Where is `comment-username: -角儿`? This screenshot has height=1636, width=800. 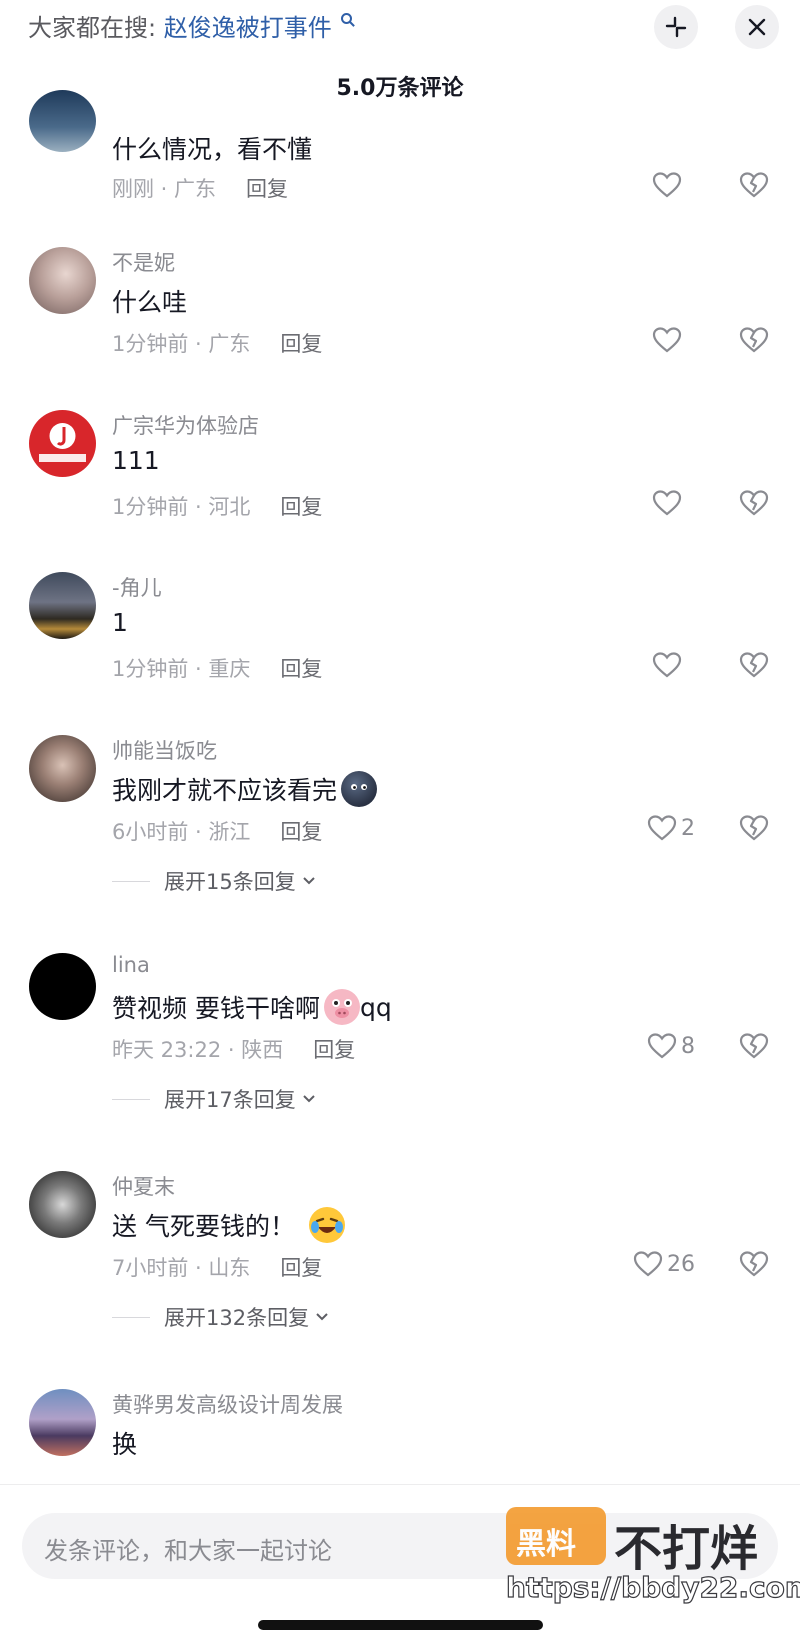 comment-username: -角儿 is located at coordinates (137, 587).